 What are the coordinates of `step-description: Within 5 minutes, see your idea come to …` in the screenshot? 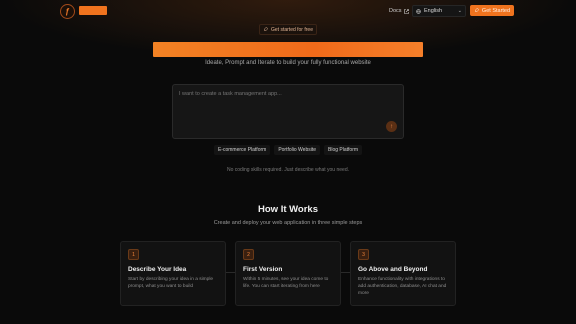 It's located at (286, 283).